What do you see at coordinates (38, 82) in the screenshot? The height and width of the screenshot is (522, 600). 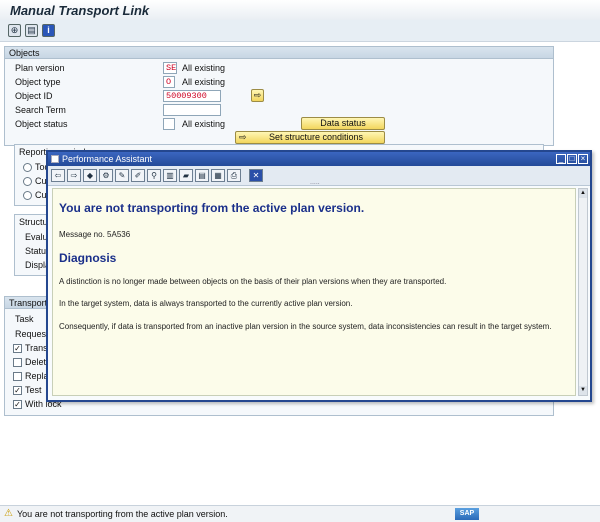 I see `object-type-label: Object type` at bounding box center [38, 82].